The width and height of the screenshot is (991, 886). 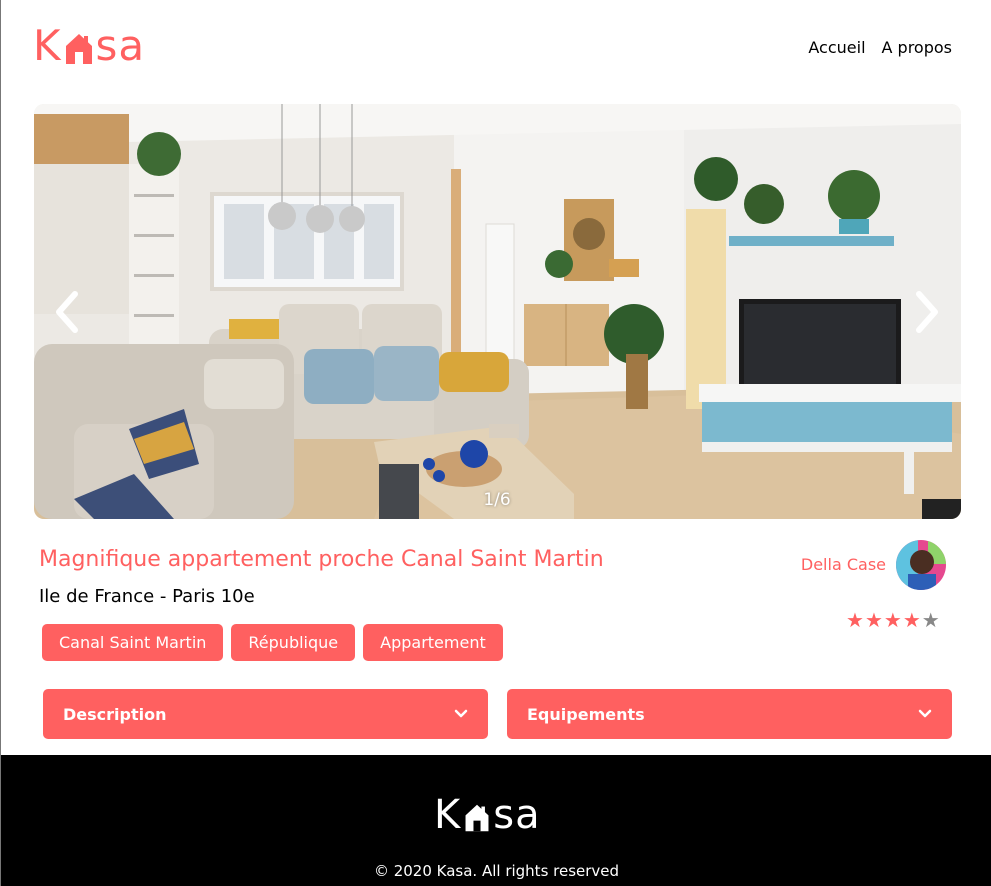 What do you see at coordinates (917, 47) in the screenshot?
I see `nav-link-about: A propos` at bounding box center [917, 47].